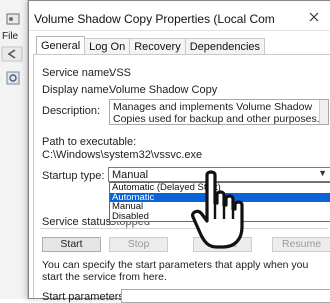 Image resolution: width=330 pixels, height=303 pixels. Describe the element at coordinates (225, 46) in the screenshot. I see `tab-dependencies: Dependencies` at that location.